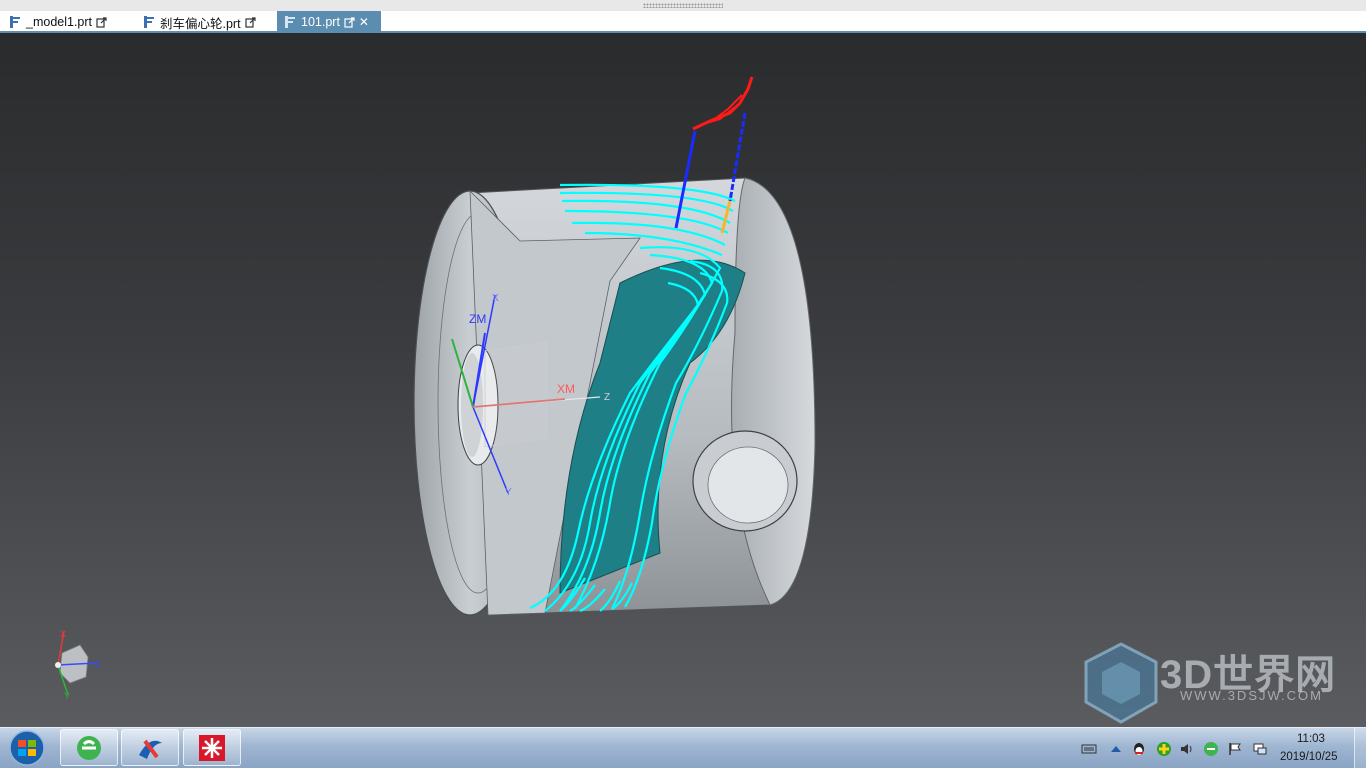 The image size is (1366, 768). I want to click on taskbar-nx, so click(150, 747).